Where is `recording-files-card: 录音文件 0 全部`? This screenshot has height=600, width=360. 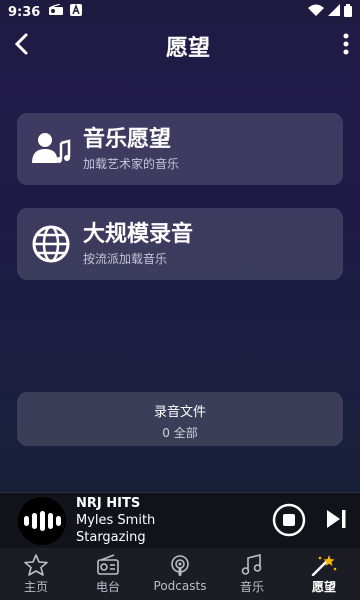 recording-files-card: 录音文件 0 全部 is located at coordinates (180, 419).